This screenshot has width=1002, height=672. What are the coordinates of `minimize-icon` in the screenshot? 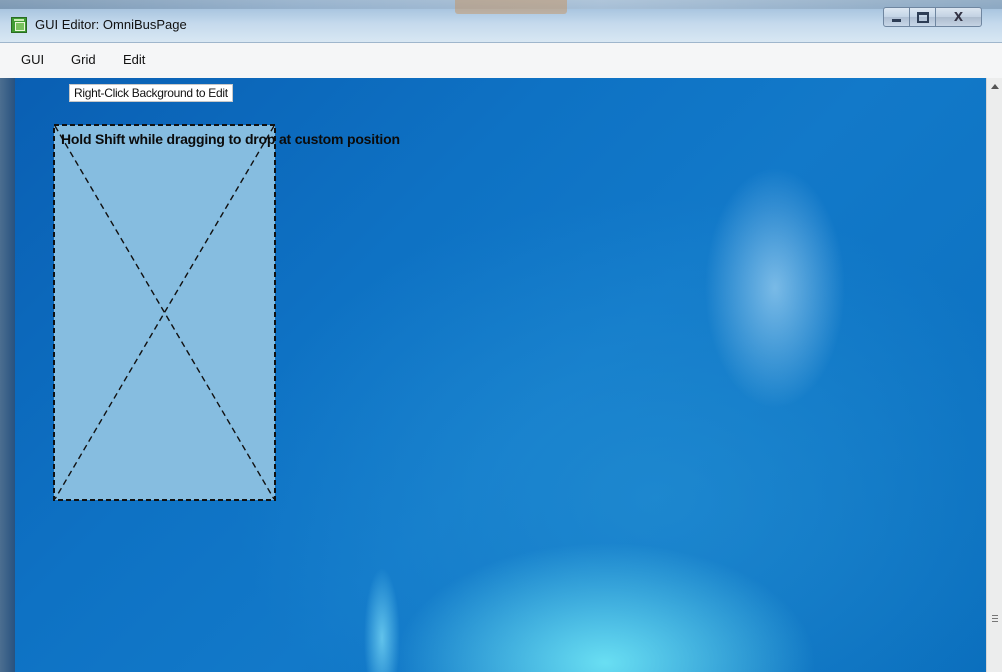 It's located at (896, 20).